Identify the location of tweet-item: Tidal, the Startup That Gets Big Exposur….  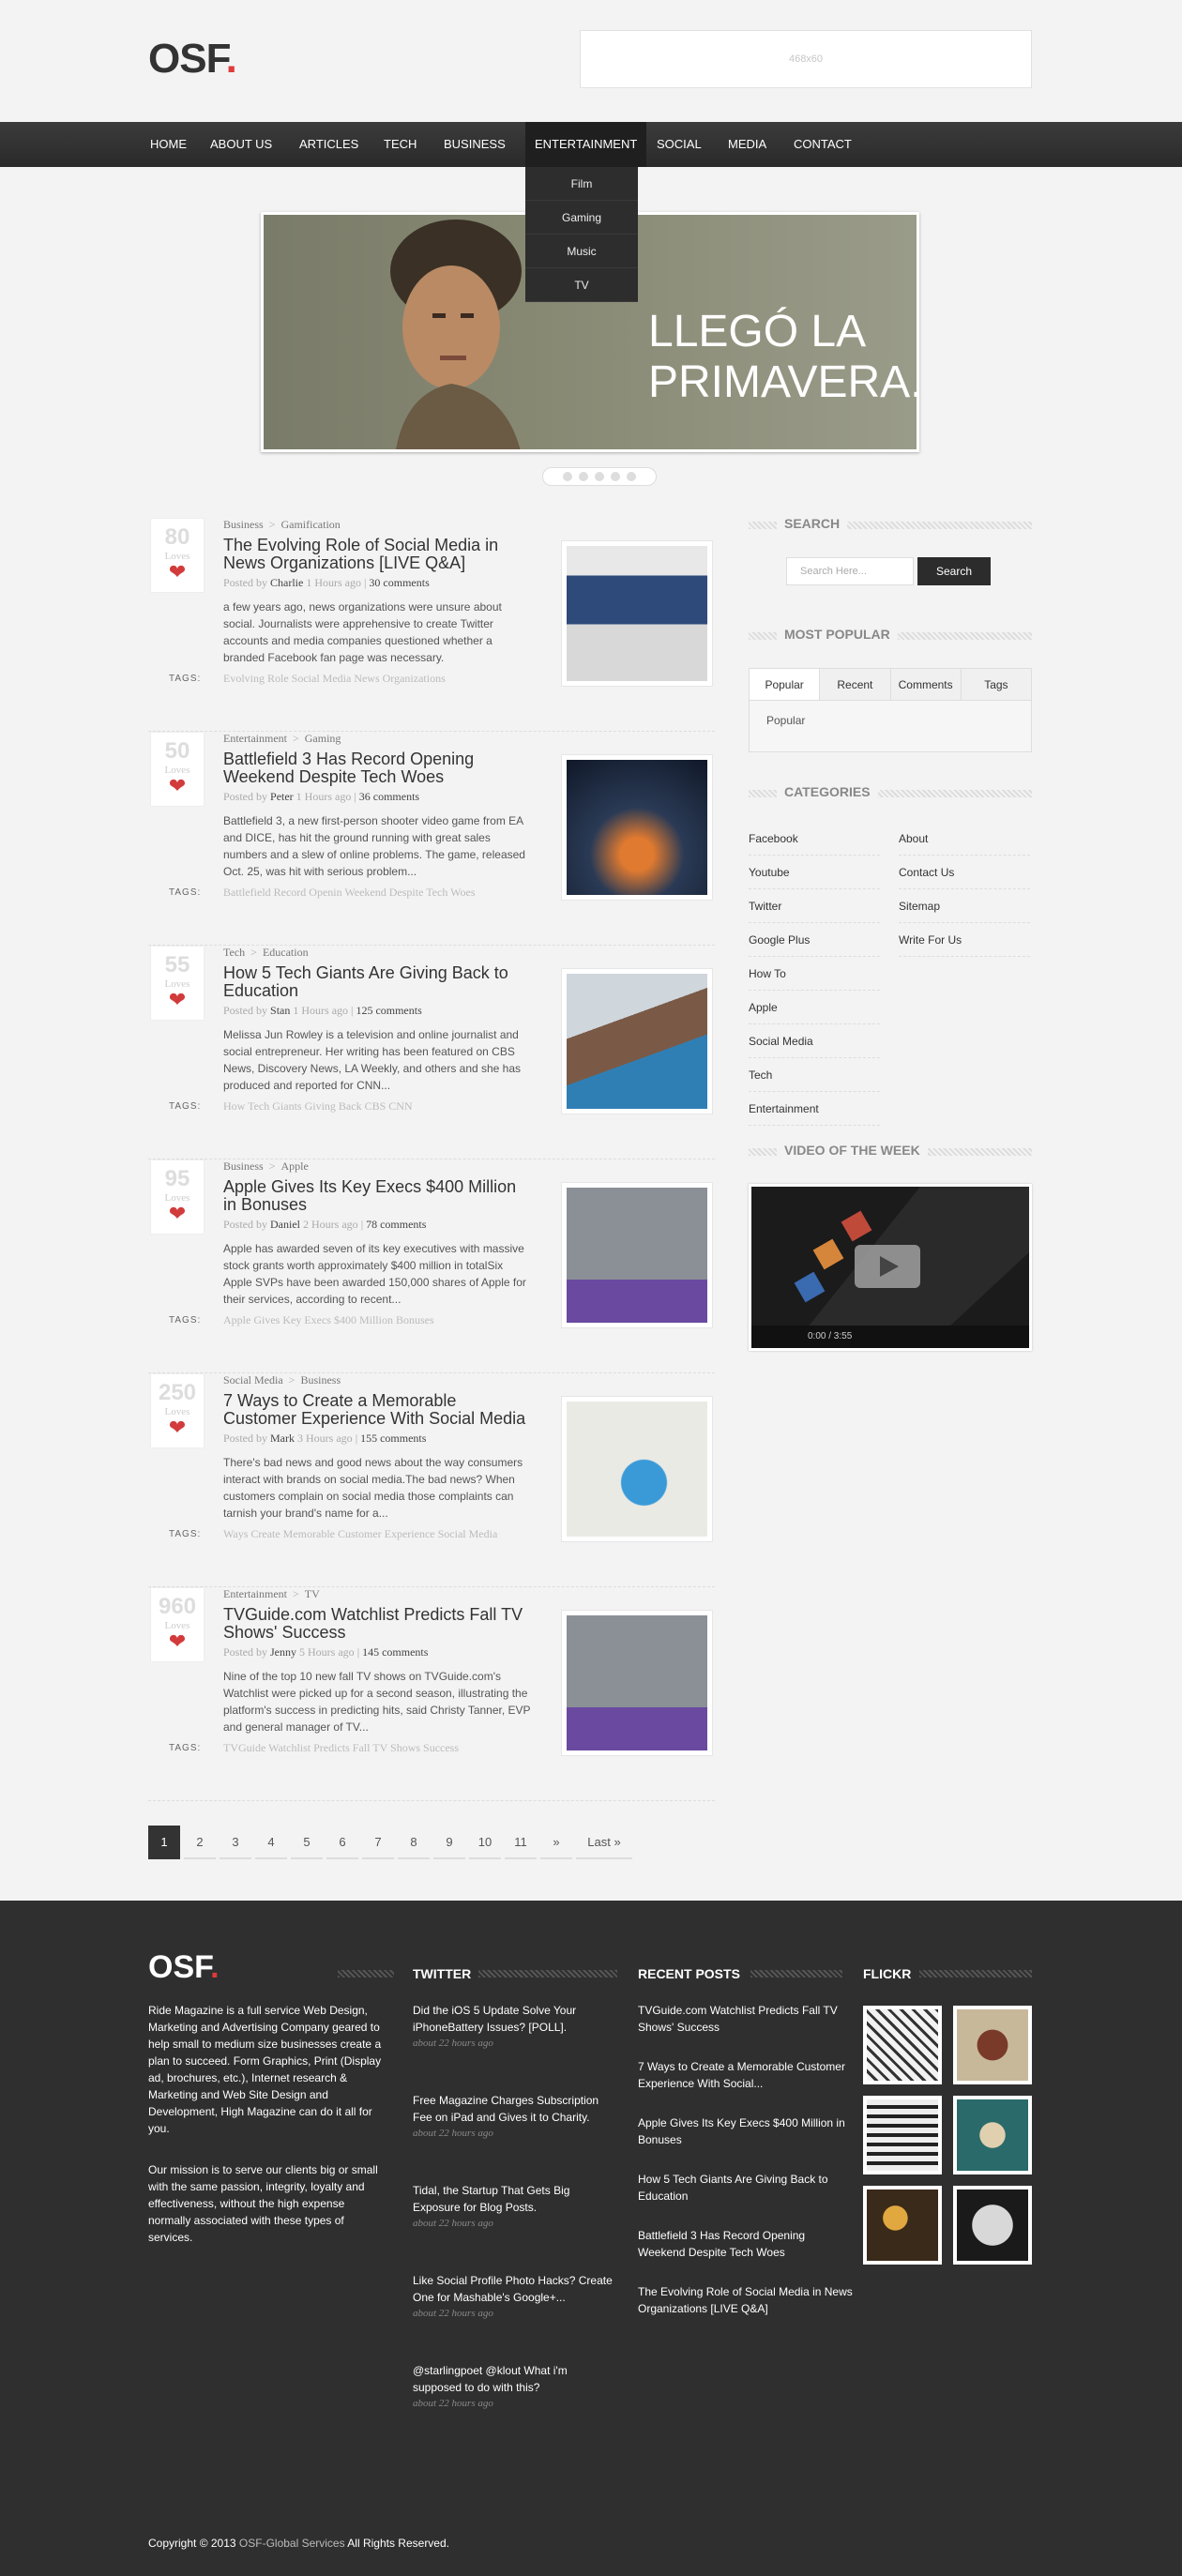
(515, 2205).